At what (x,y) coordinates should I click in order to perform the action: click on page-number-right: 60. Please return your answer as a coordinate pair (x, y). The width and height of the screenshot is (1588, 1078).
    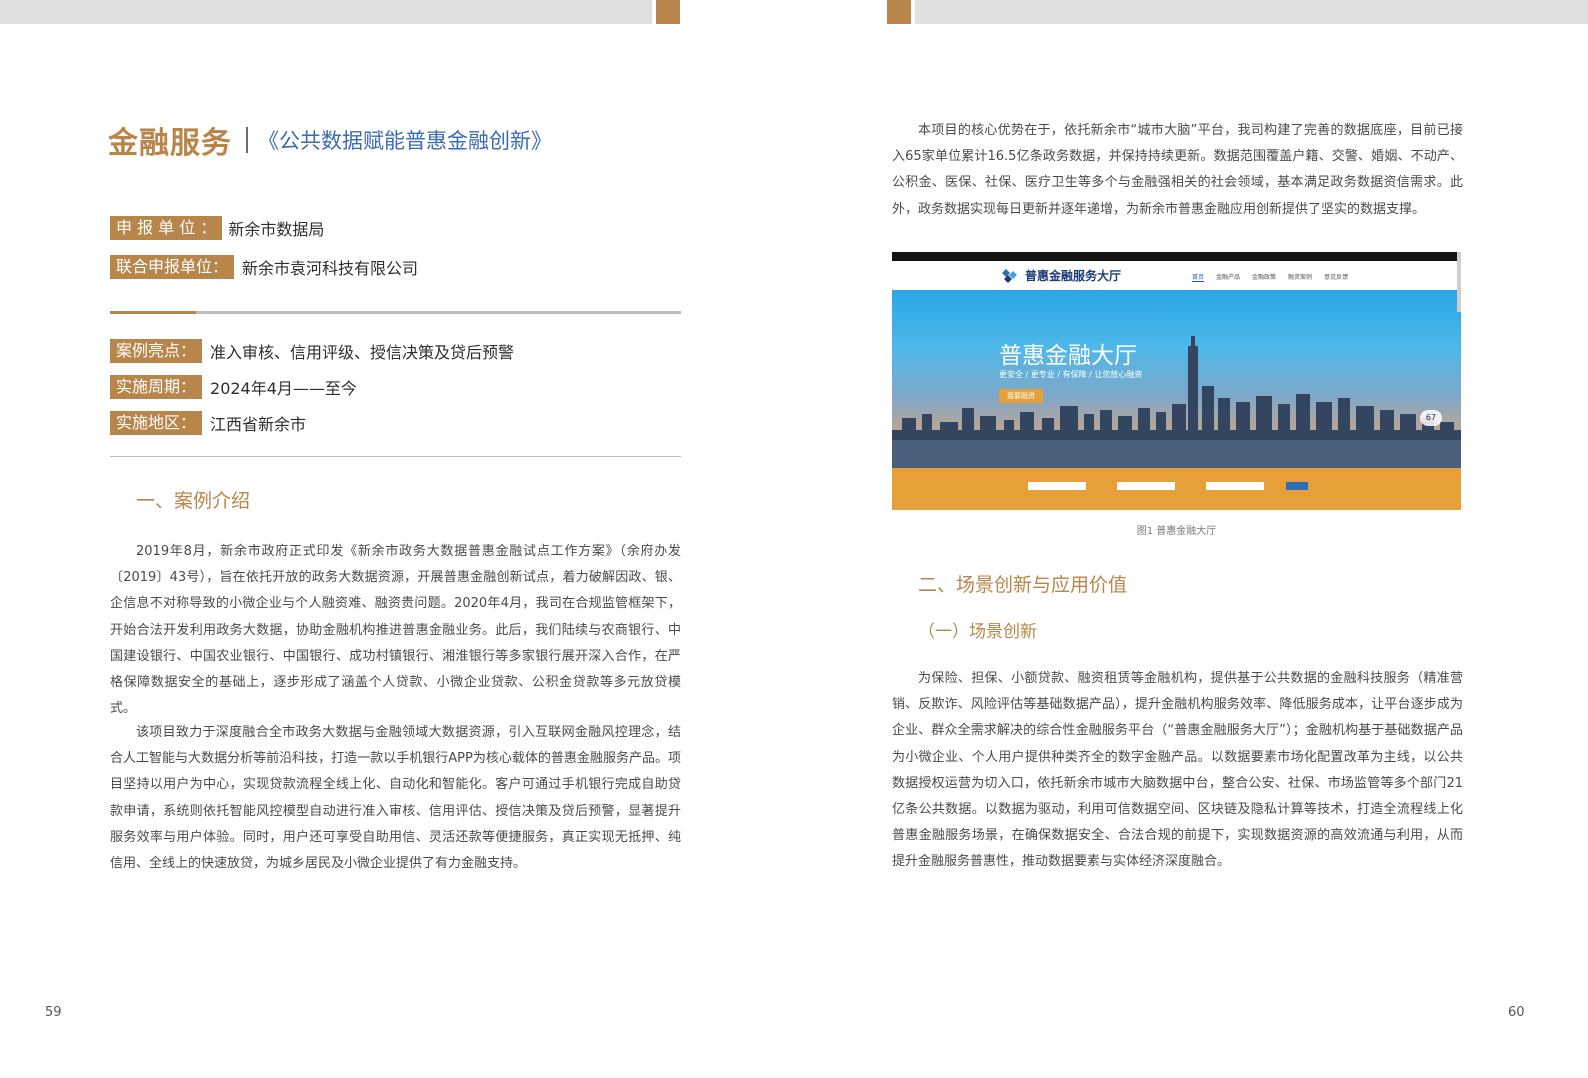
    Looking at the image, I should click on (1516, 1012).